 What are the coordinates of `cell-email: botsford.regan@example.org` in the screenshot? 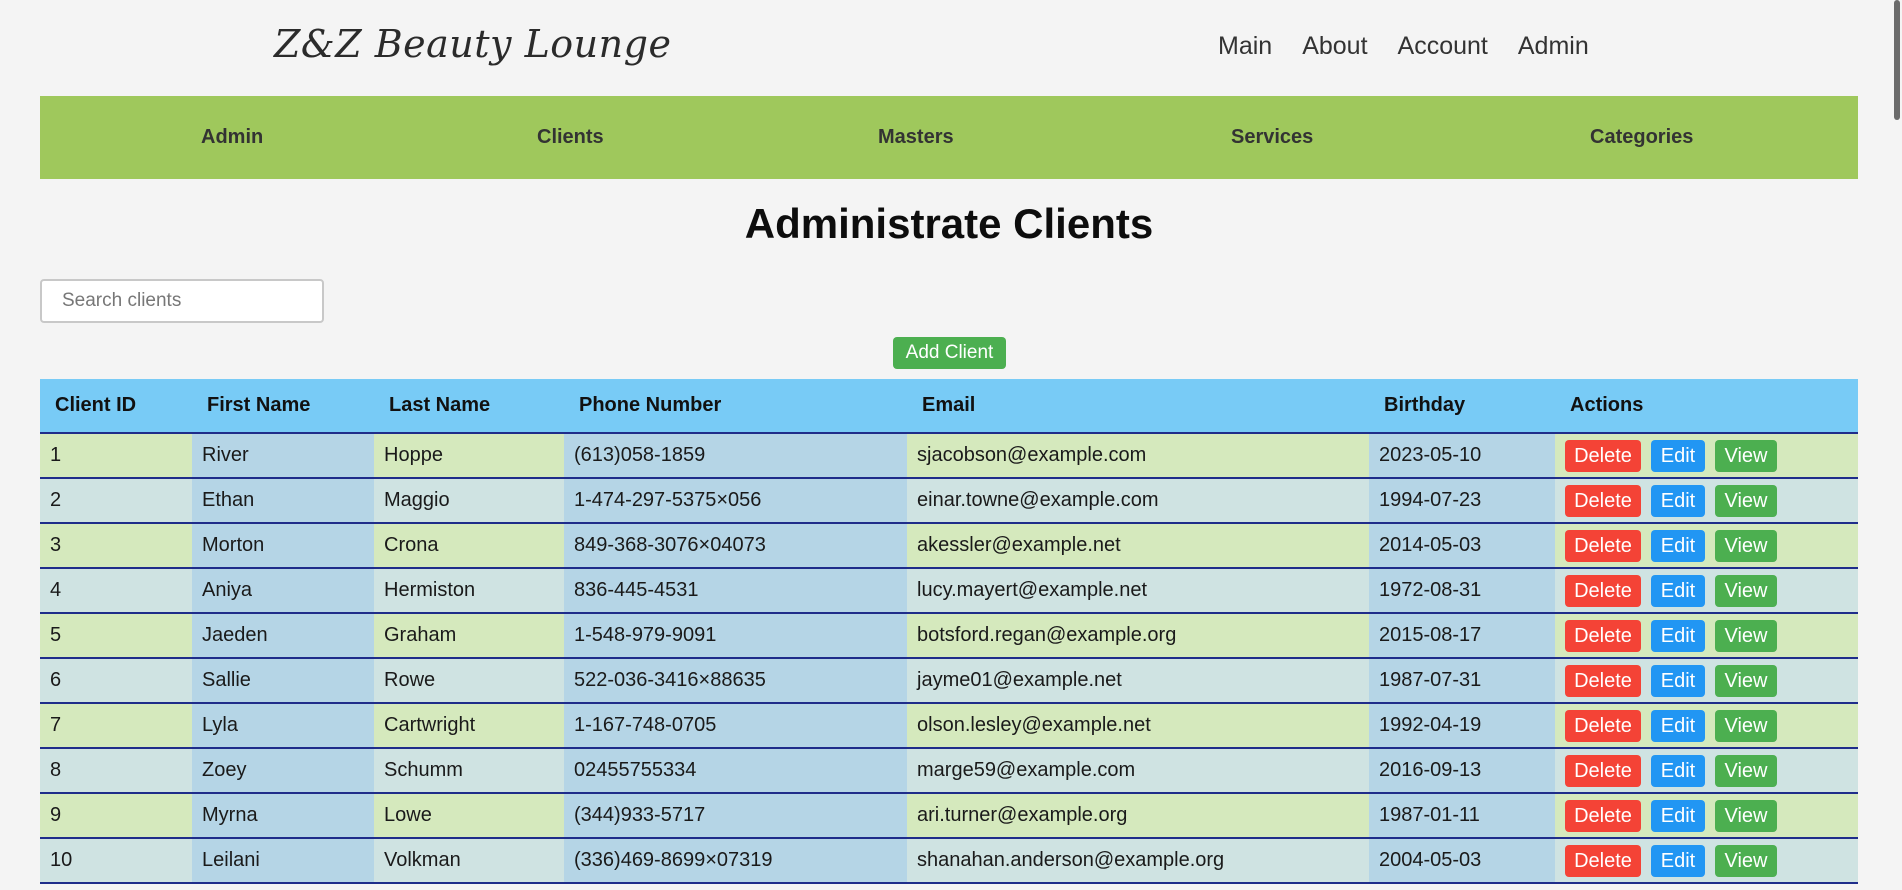 It's located at (1138, 636).